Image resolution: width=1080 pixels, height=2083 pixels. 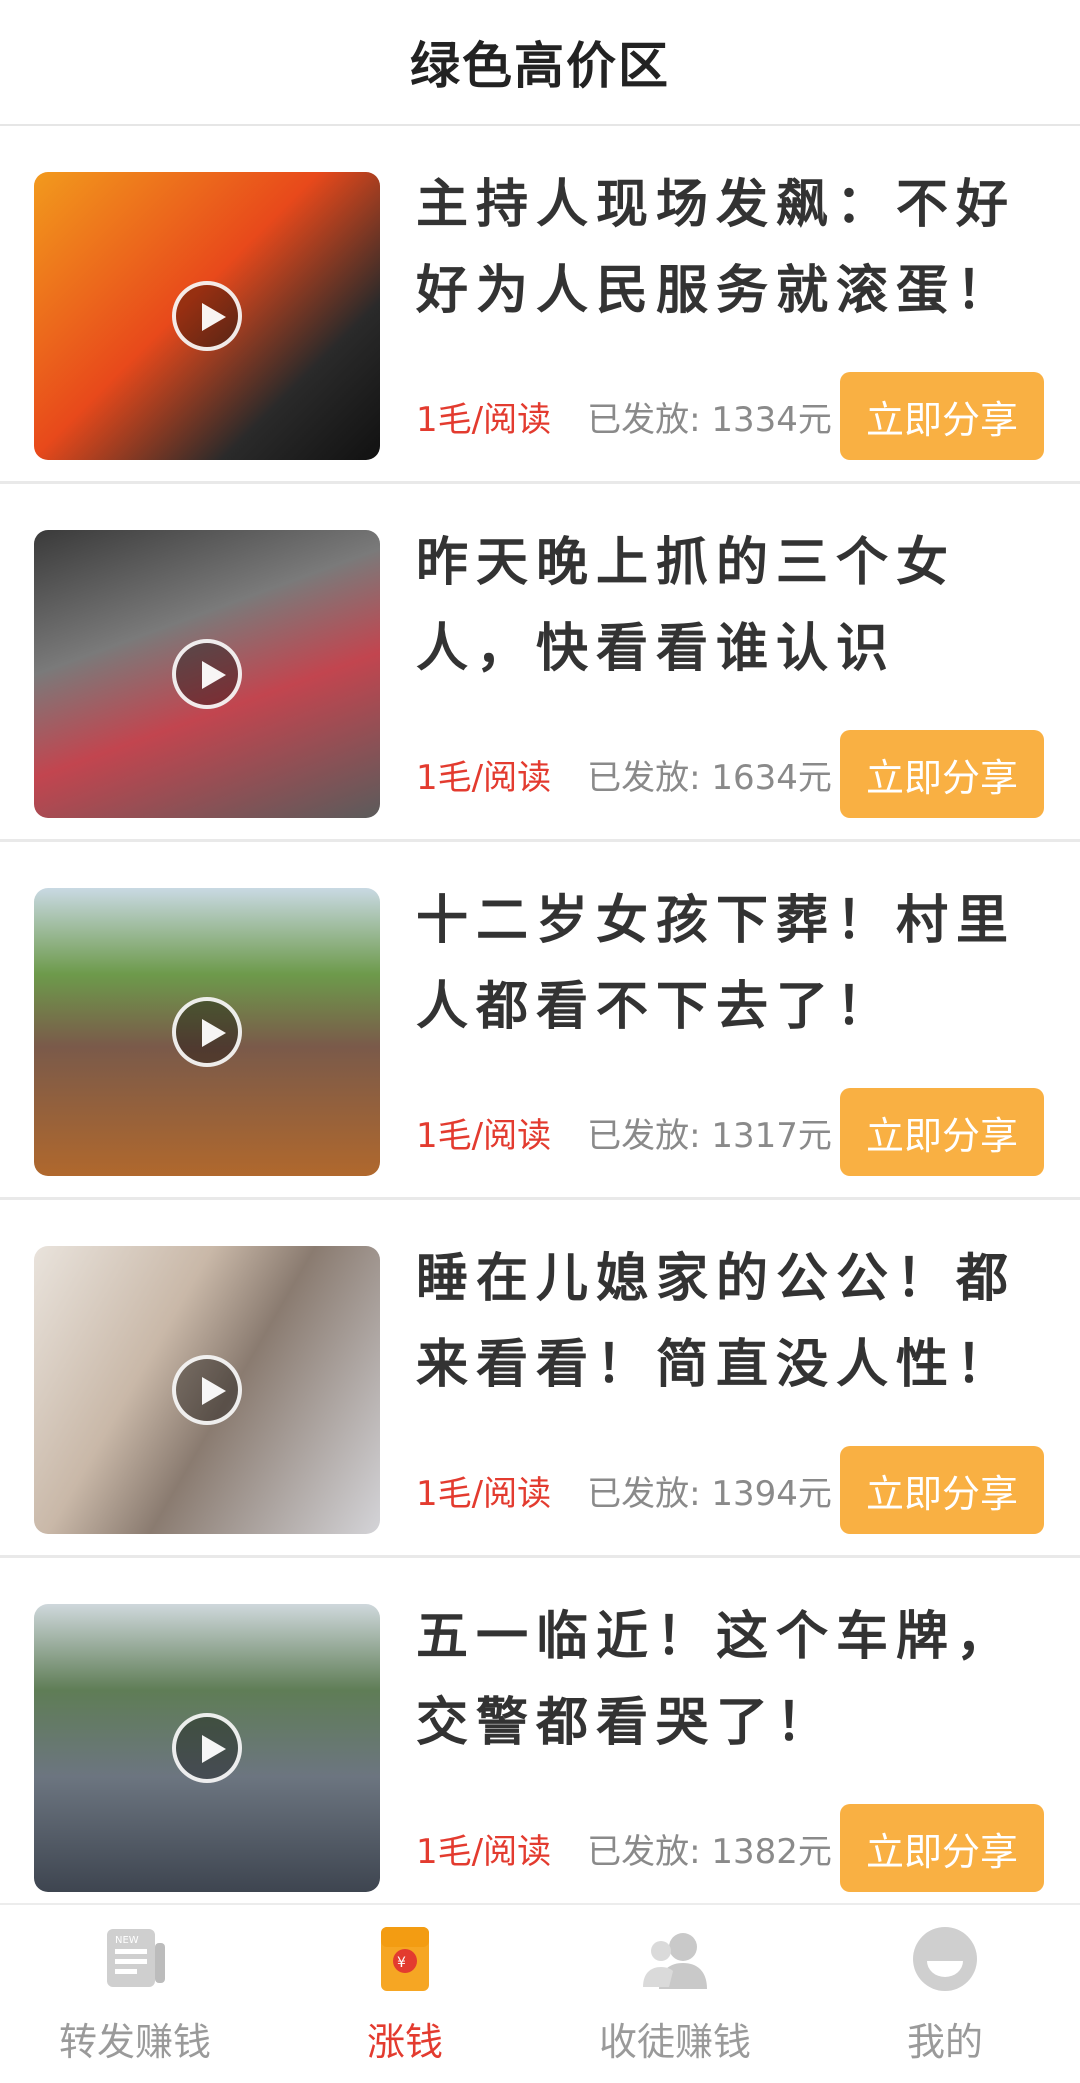 I want to click on article-title: 昨天晚上抓的三个女人，快看看谁认识, so click(x=730, y=606).